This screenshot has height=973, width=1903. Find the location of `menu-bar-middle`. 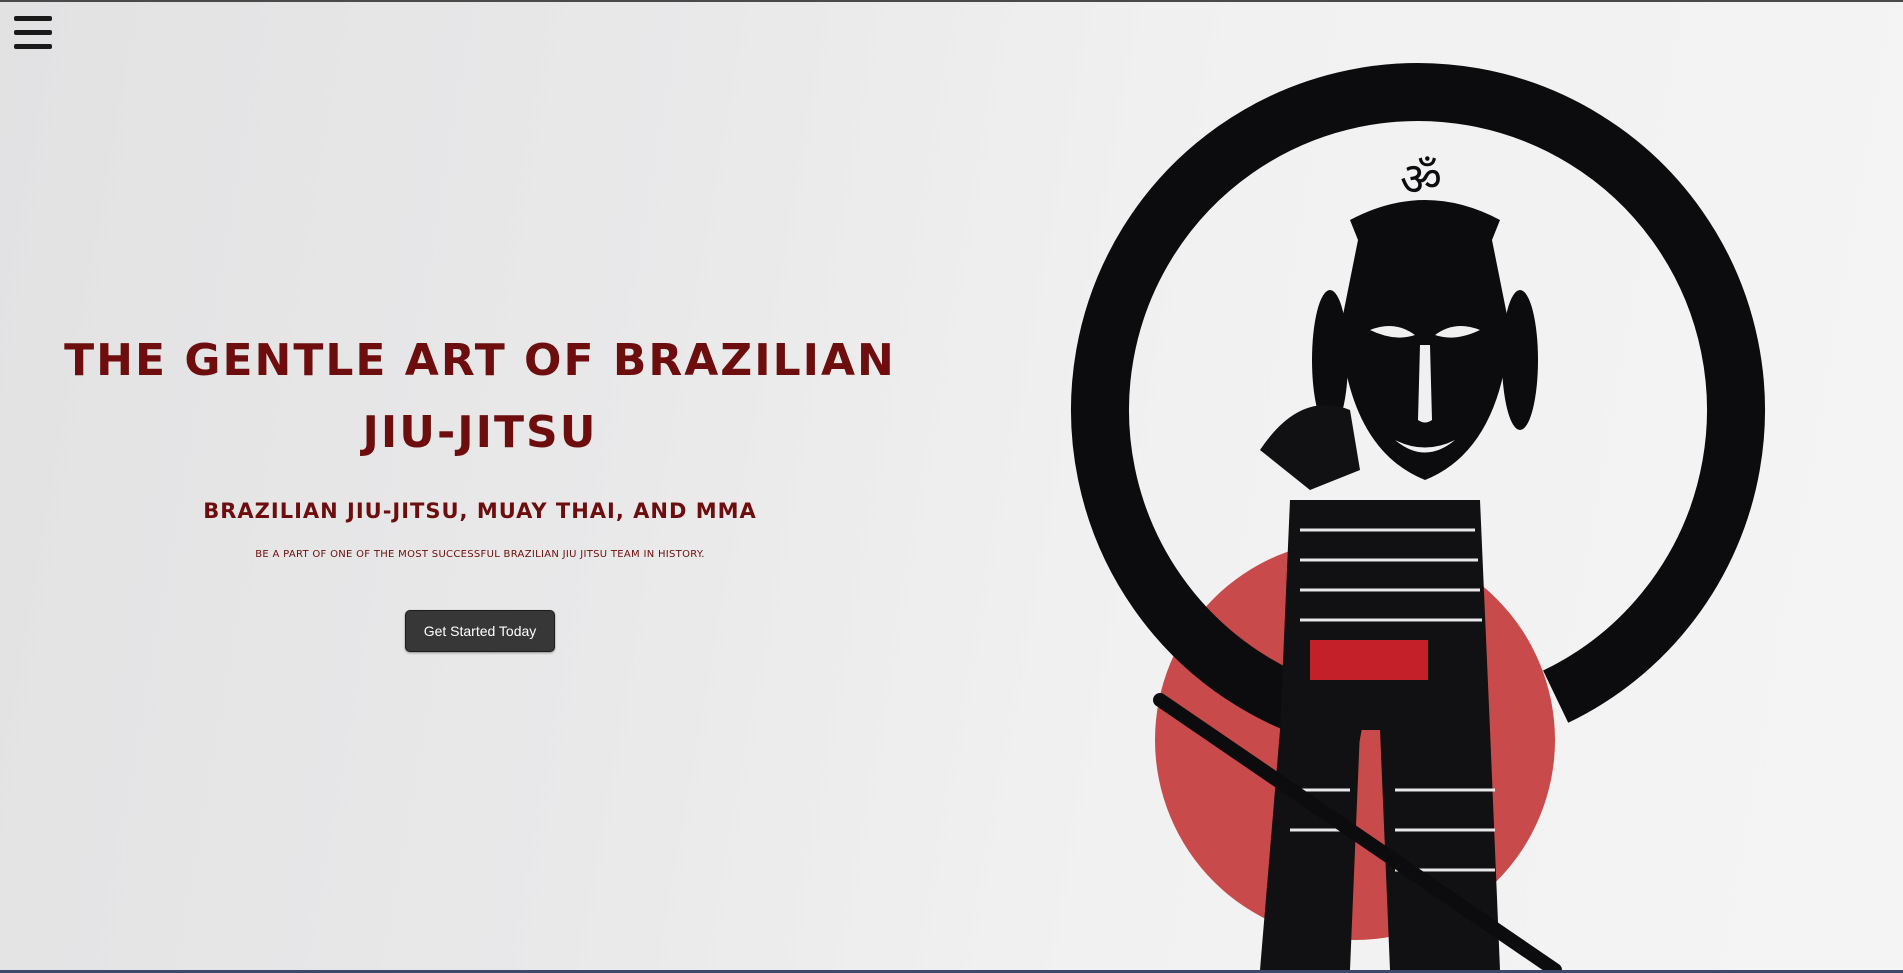

menu-bar-middle is located at coordinates (33, 32).